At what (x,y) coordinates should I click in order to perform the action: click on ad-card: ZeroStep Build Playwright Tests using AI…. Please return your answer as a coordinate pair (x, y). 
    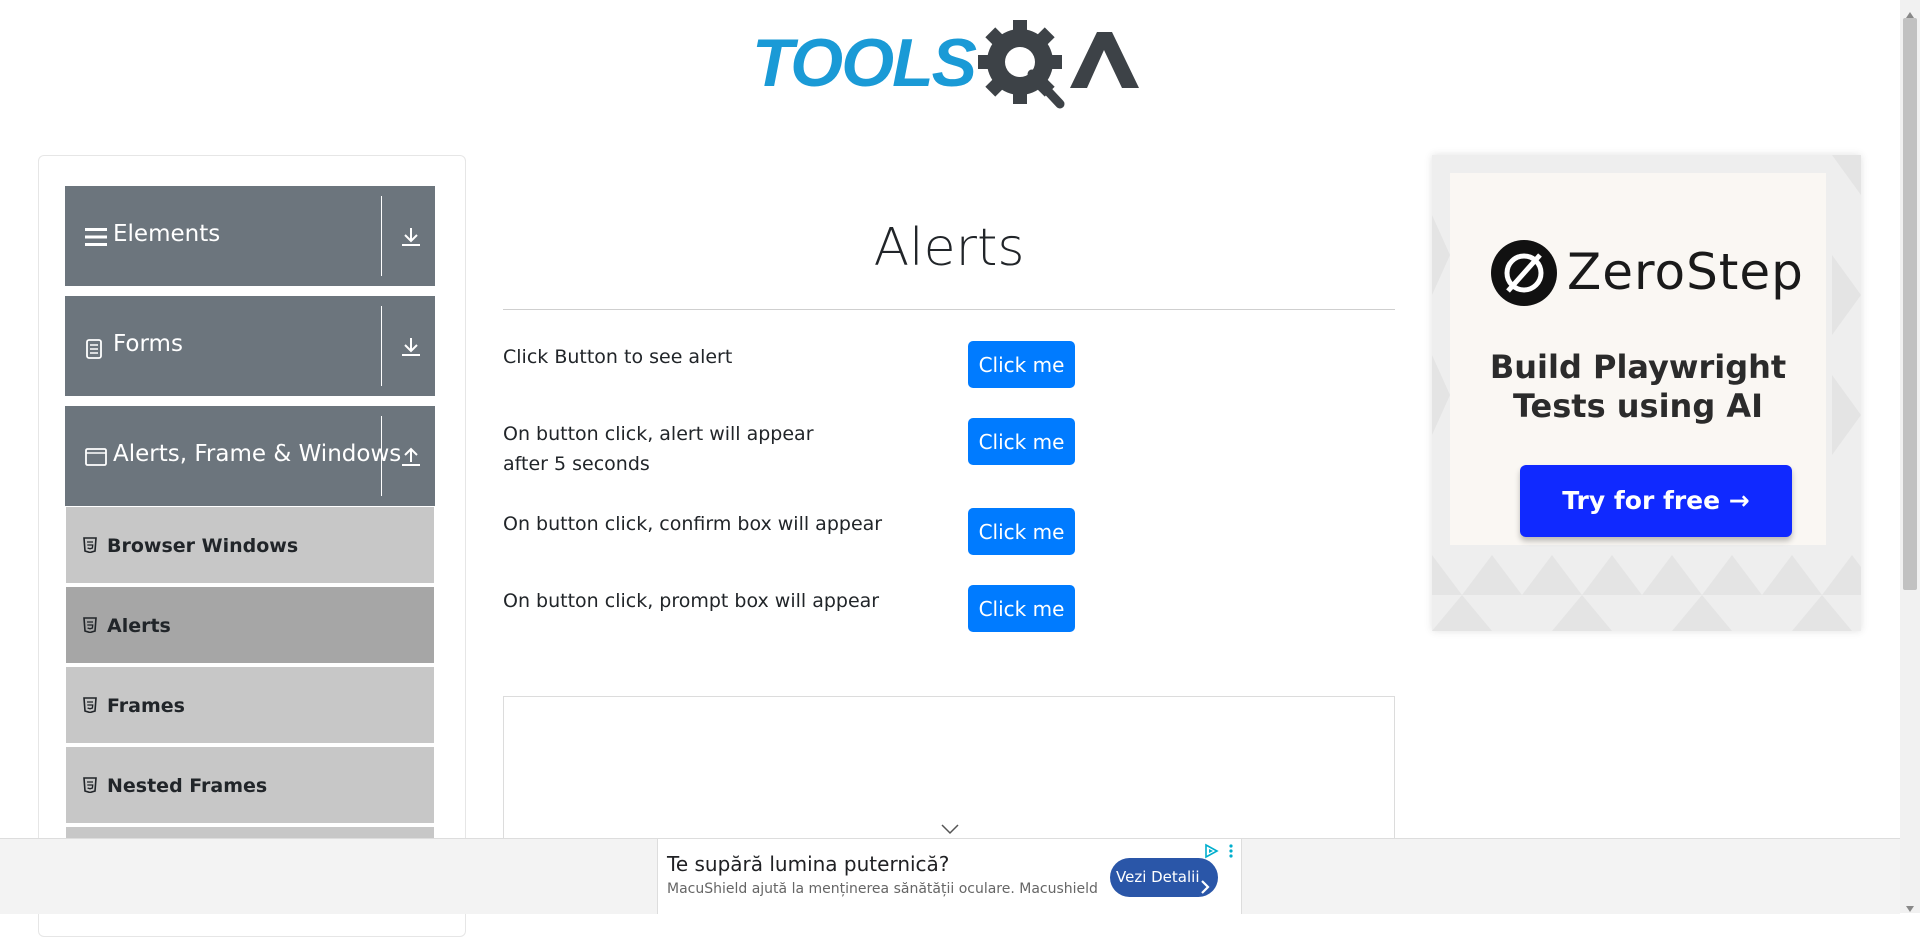
    Looking at the image, I should click on (1638, 359).